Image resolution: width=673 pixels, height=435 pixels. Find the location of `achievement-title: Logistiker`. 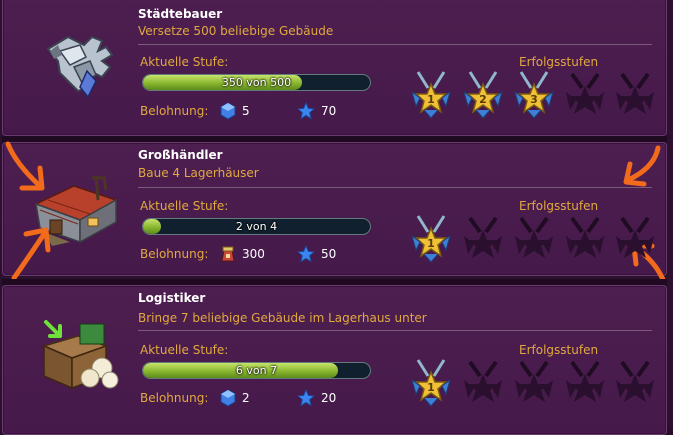

achievement-title: Logistiker is located at coordinates (172, 298).